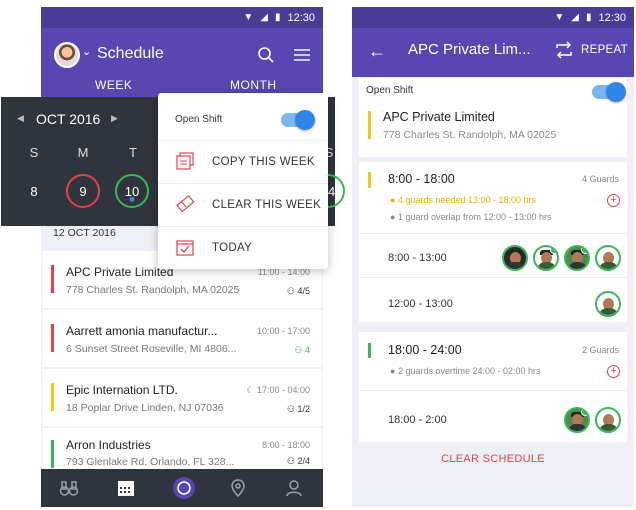 The image size is (636, 510). I want to click on back-arrow-icon: ←, so click(377, 51).